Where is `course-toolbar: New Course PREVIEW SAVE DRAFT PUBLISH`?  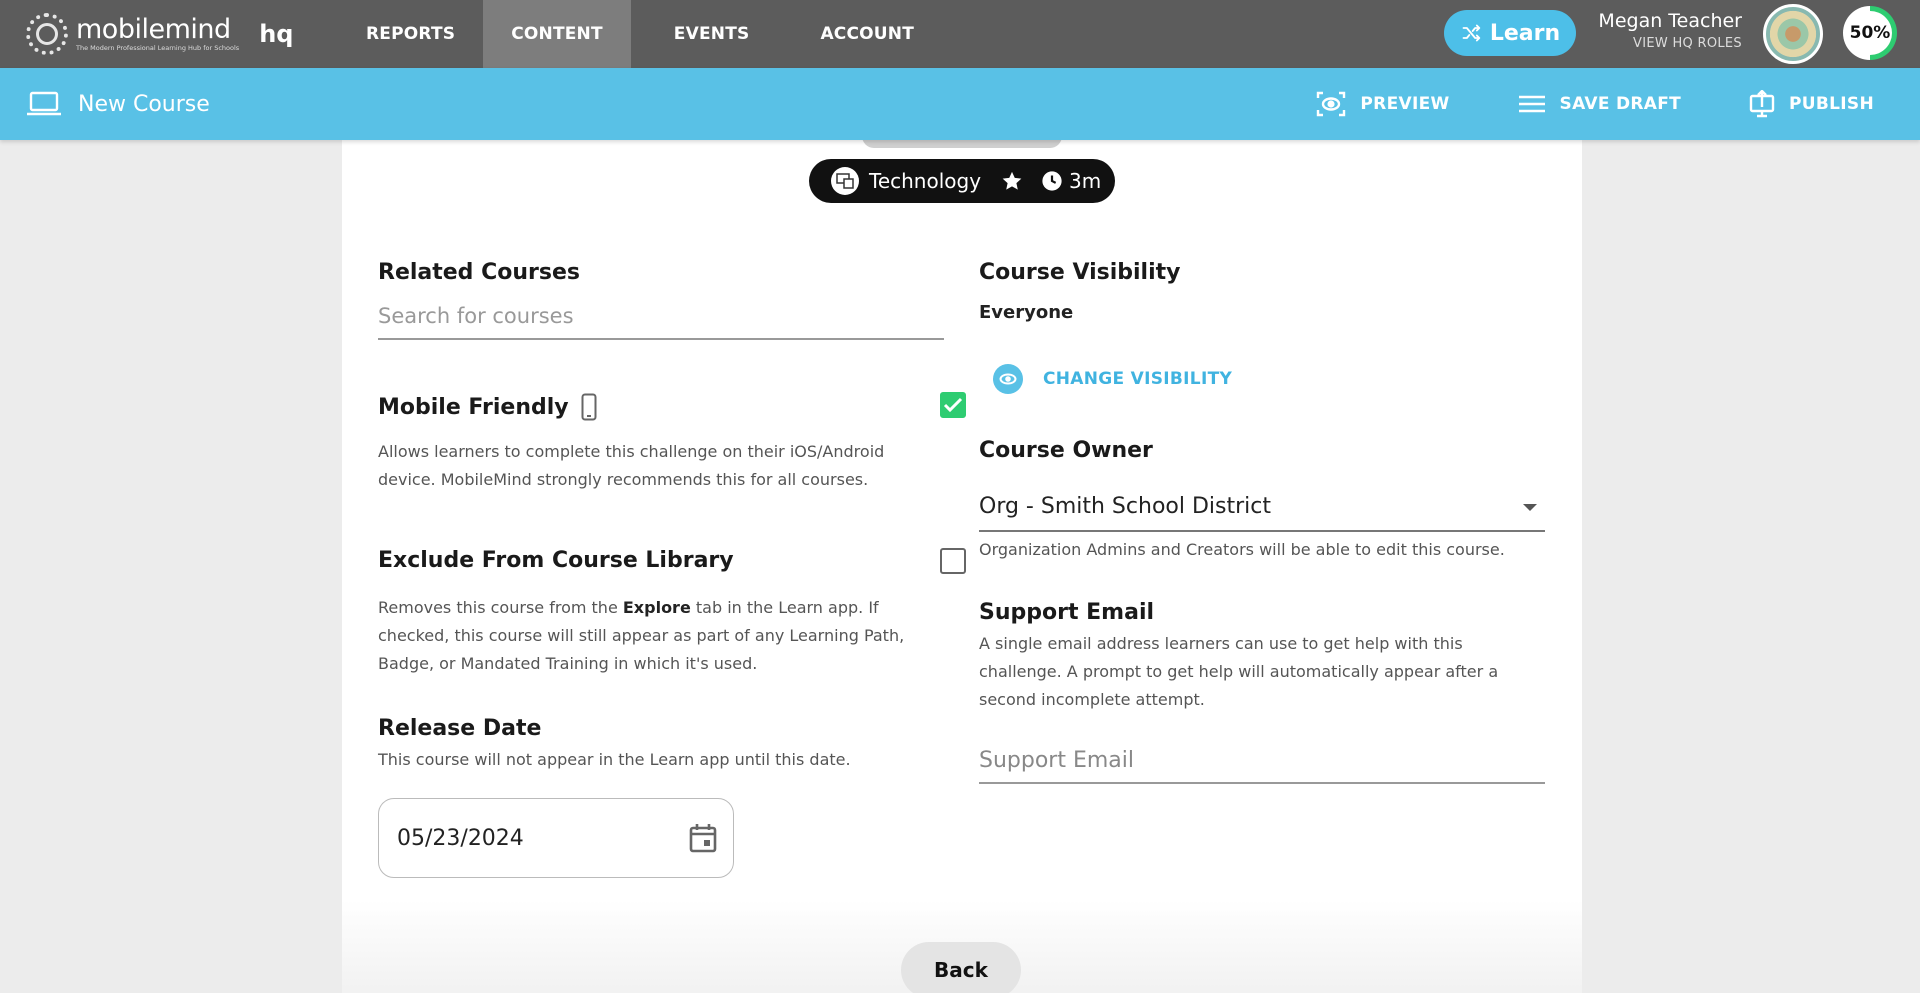 course-toolbar: New Course PREVIEW SAVE DRAFT PUBLISH is located at coordinates (960, 104).